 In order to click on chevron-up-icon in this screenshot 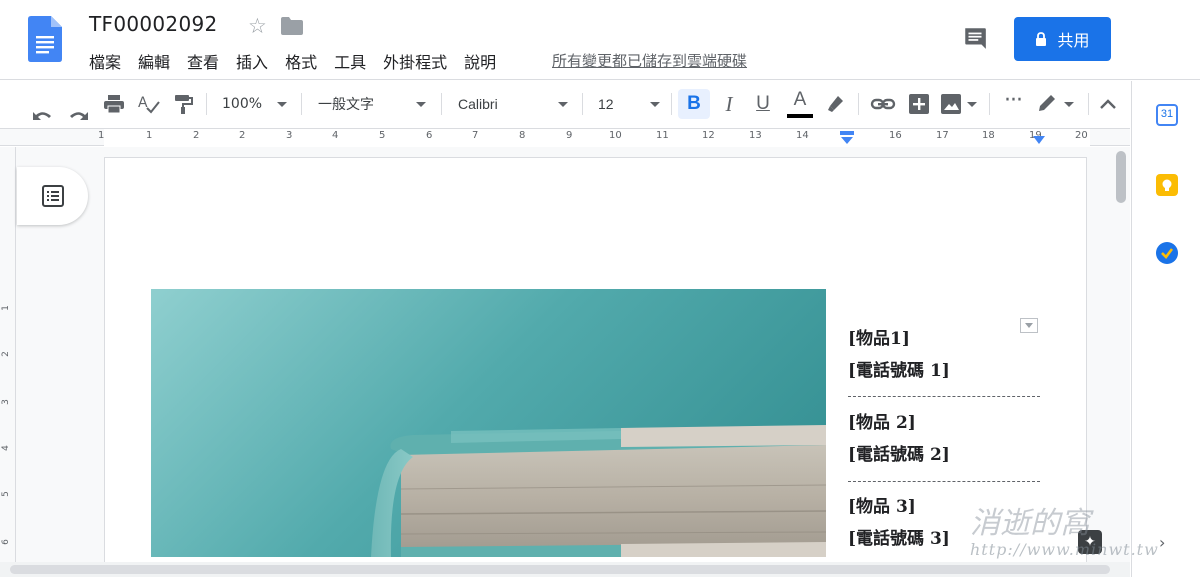, I will do `click(1108, 104)`.